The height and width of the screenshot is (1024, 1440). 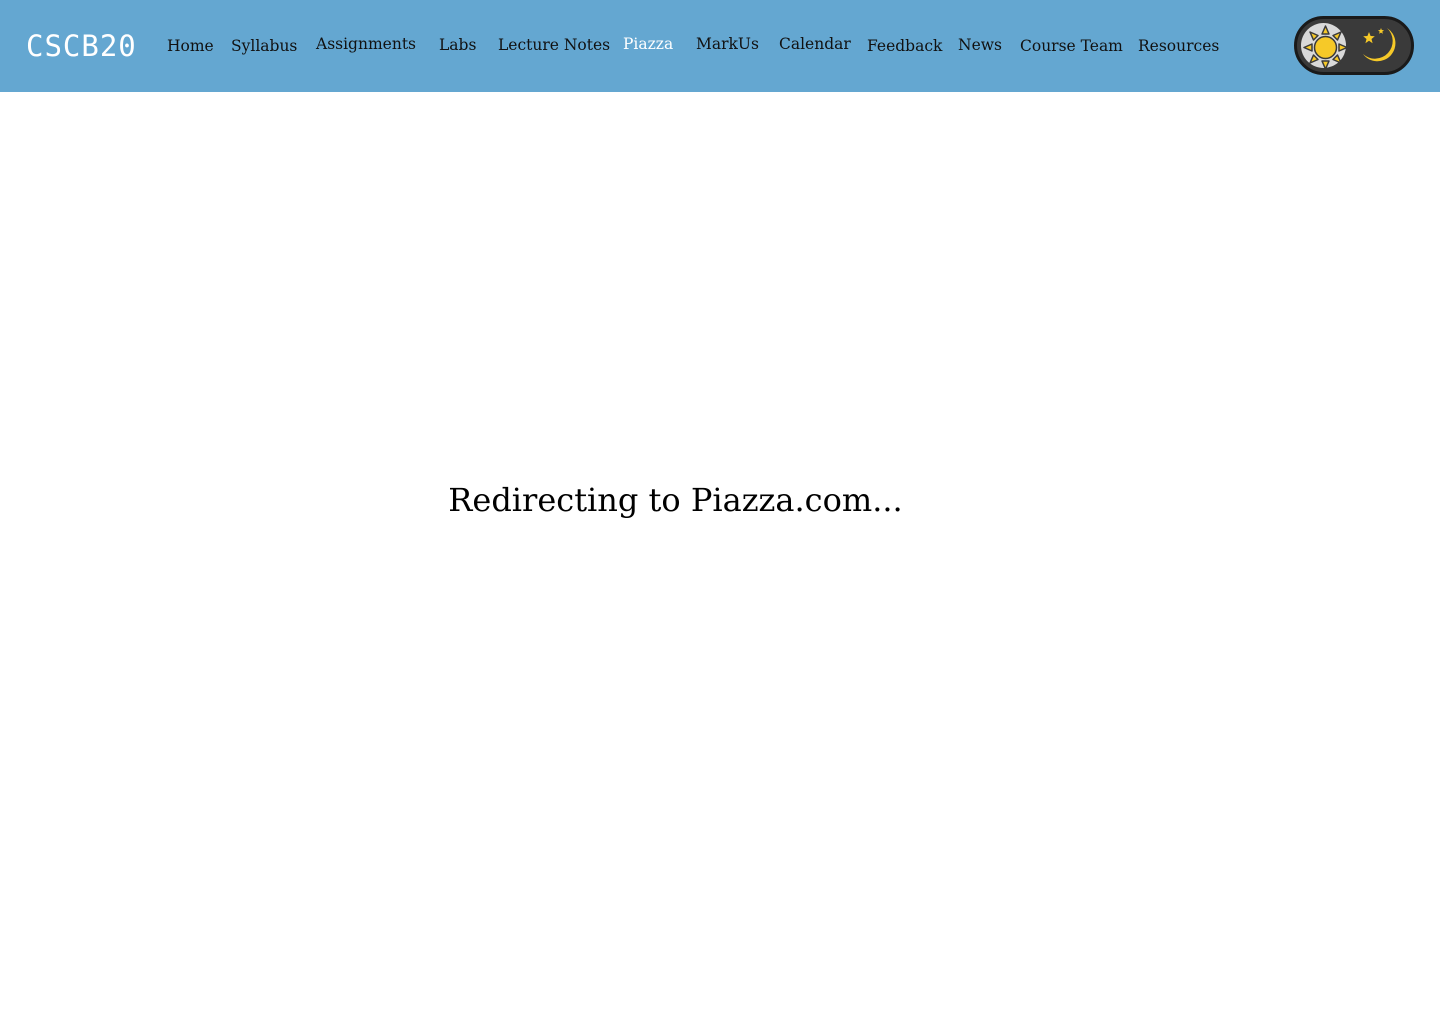 I want to click on nav-item-feedback: Feedback, so click(x=904, y=46).